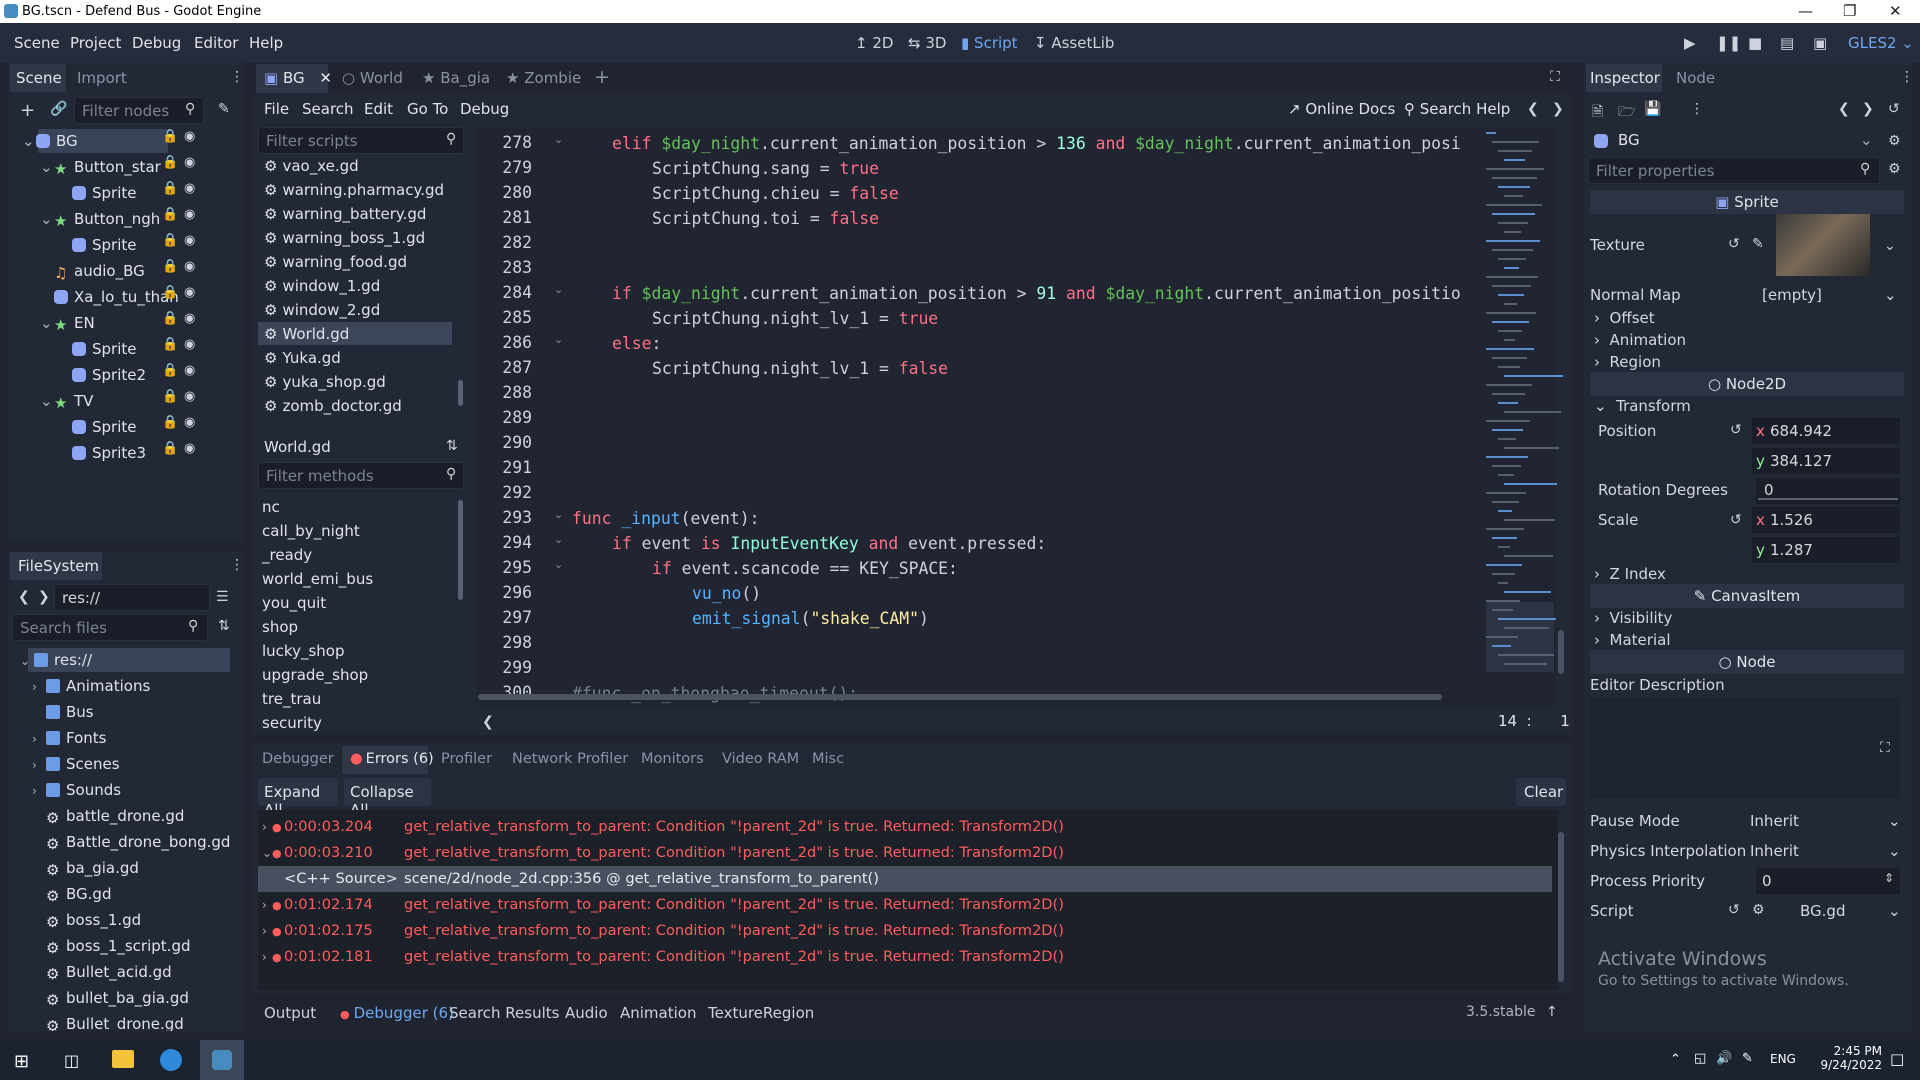 Image resolution: width=1920 pixels, height=1080 pixels. What do you see at coordinates (372, 78) in the screenshot?
I see `tab-world-scene: ○ World` at bounding box center [372, 78].